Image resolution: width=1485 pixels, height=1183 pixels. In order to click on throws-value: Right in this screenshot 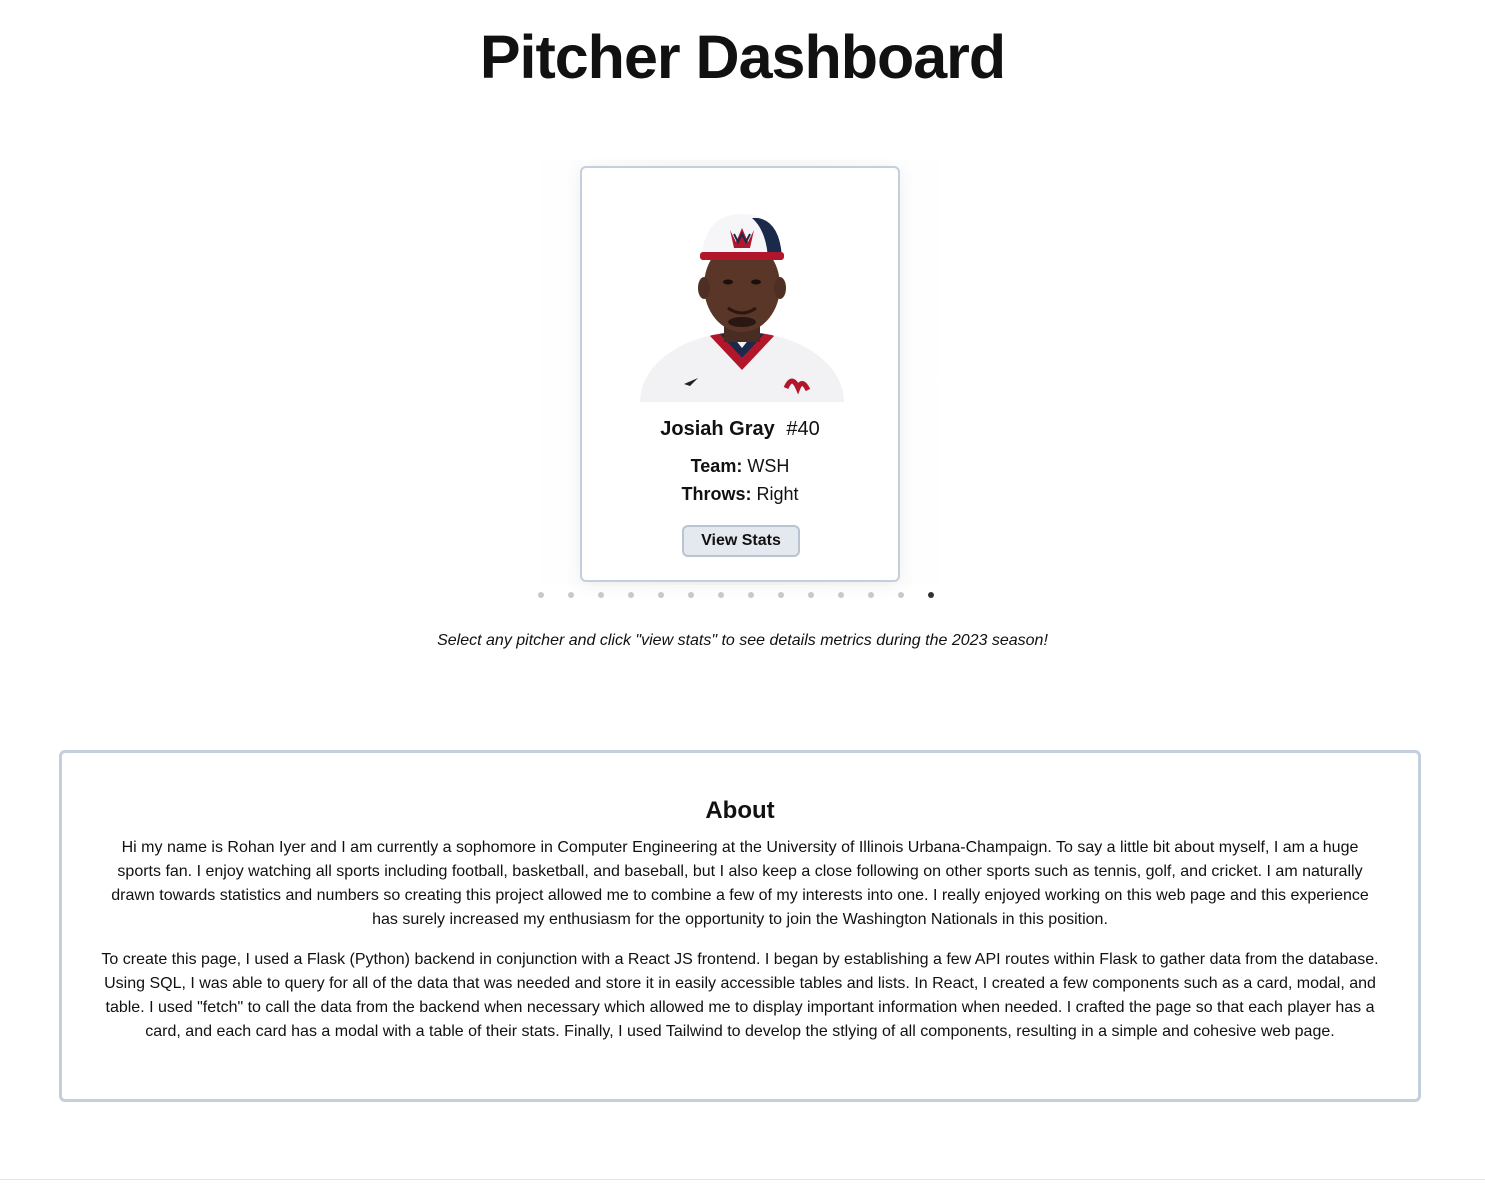, I will do `click(777, 494)`.